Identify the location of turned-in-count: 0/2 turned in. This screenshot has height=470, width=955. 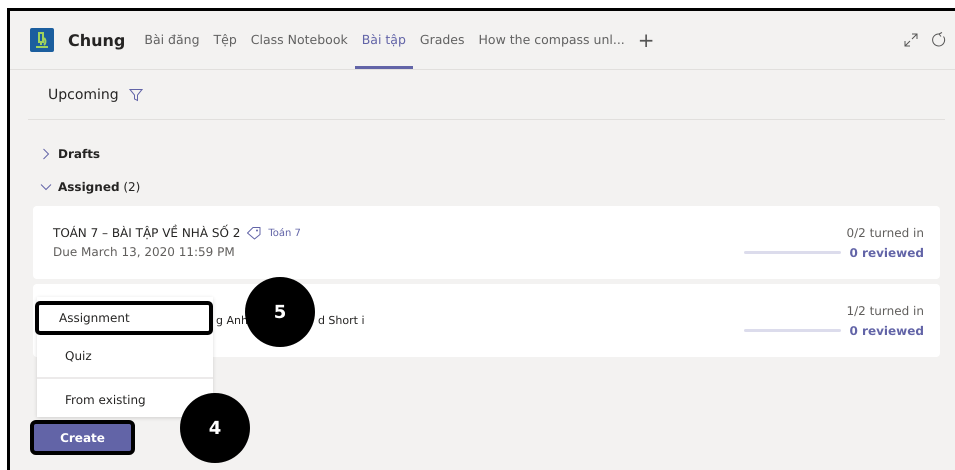
(885, 233).